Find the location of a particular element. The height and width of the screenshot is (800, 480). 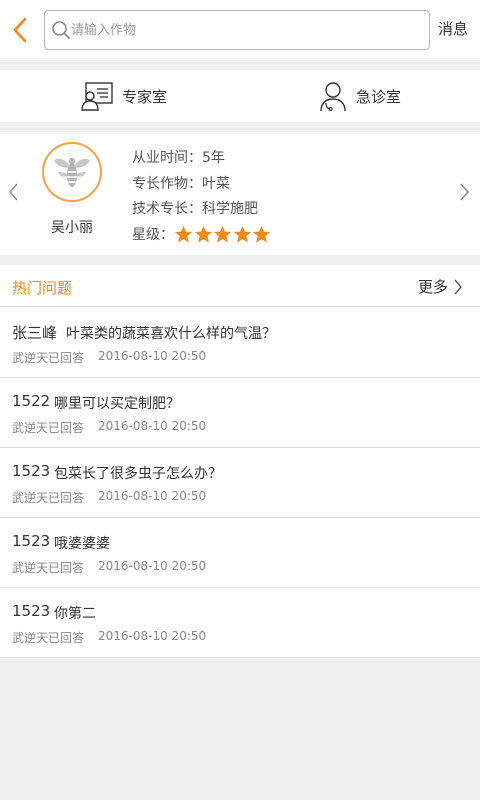

rating-row: 星级： is located at coordinates (202, 234).